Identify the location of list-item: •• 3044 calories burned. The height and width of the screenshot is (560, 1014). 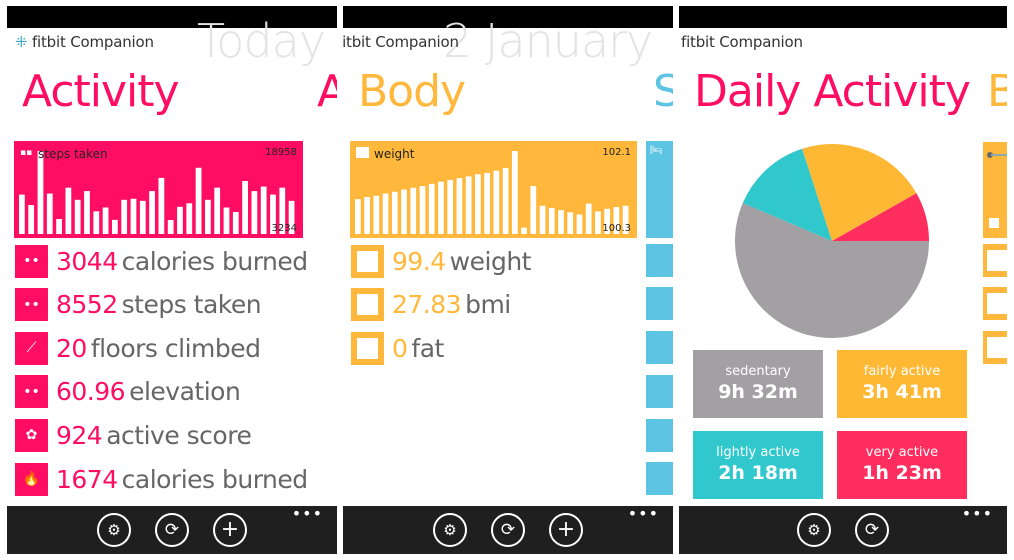
(161, 261).